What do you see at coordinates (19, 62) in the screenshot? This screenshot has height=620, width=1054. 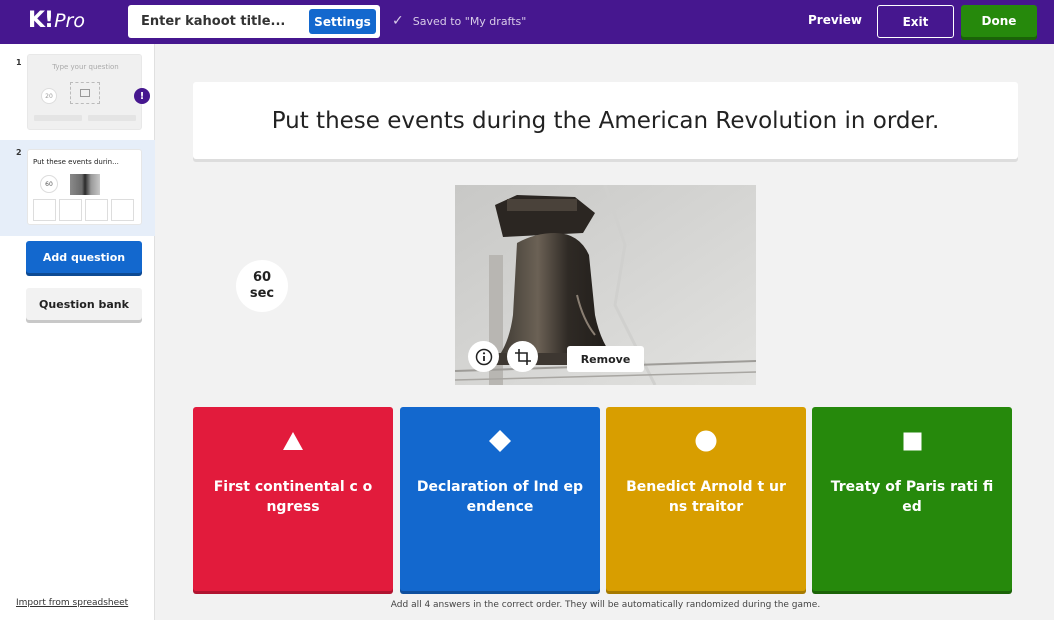 I see `slide-number: 1` at bounding box center [19, 62].